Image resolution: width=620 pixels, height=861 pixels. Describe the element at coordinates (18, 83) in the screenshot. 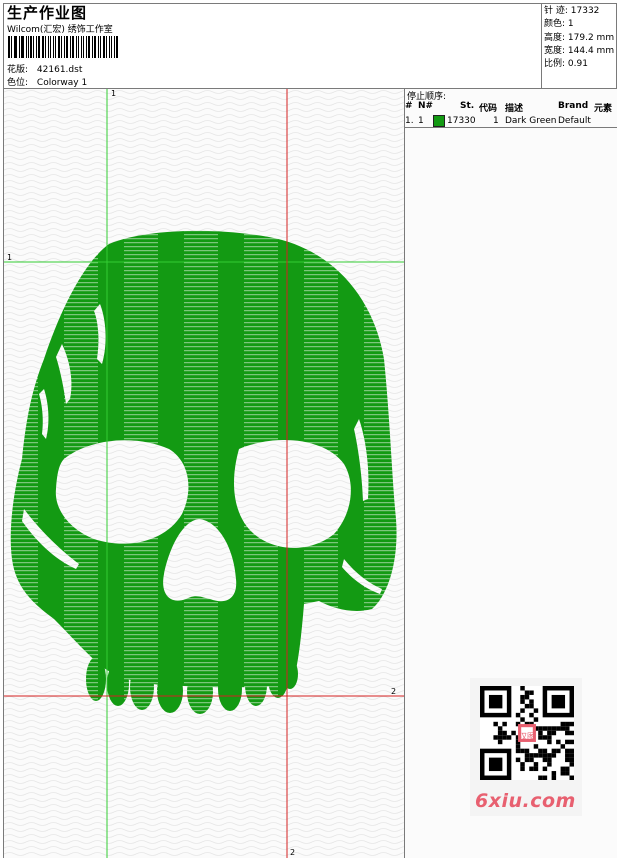

I see `colorway-label: 色位:` at that location.